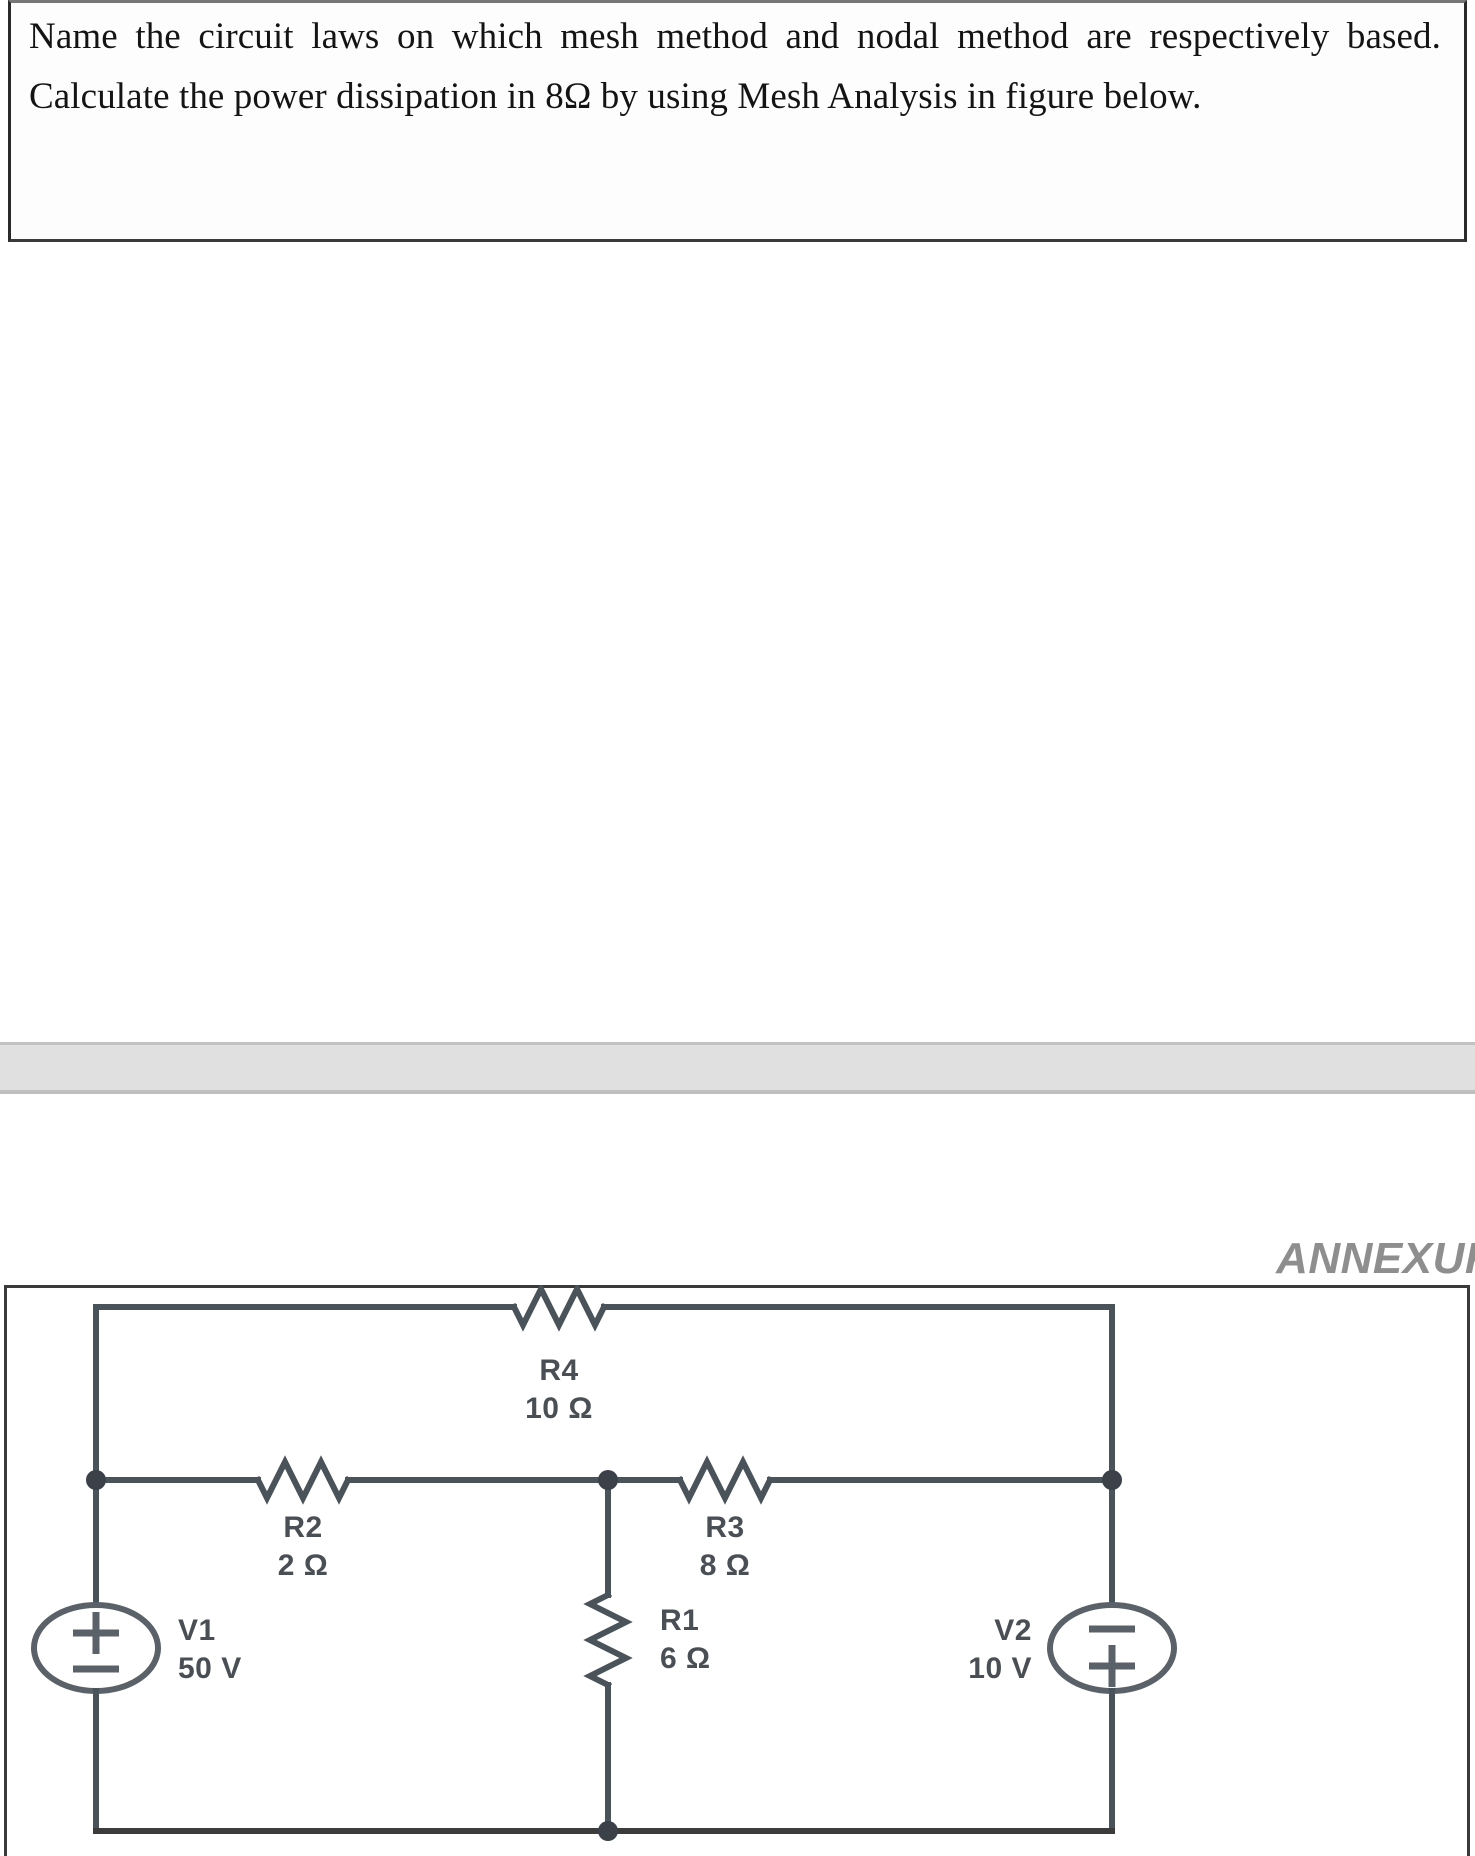 The image size is (1475, 1856). Describe the element at coordinates (1000, 1668) in the screenshot. I see `voltage-source-v2-value: 10 V` at that location.